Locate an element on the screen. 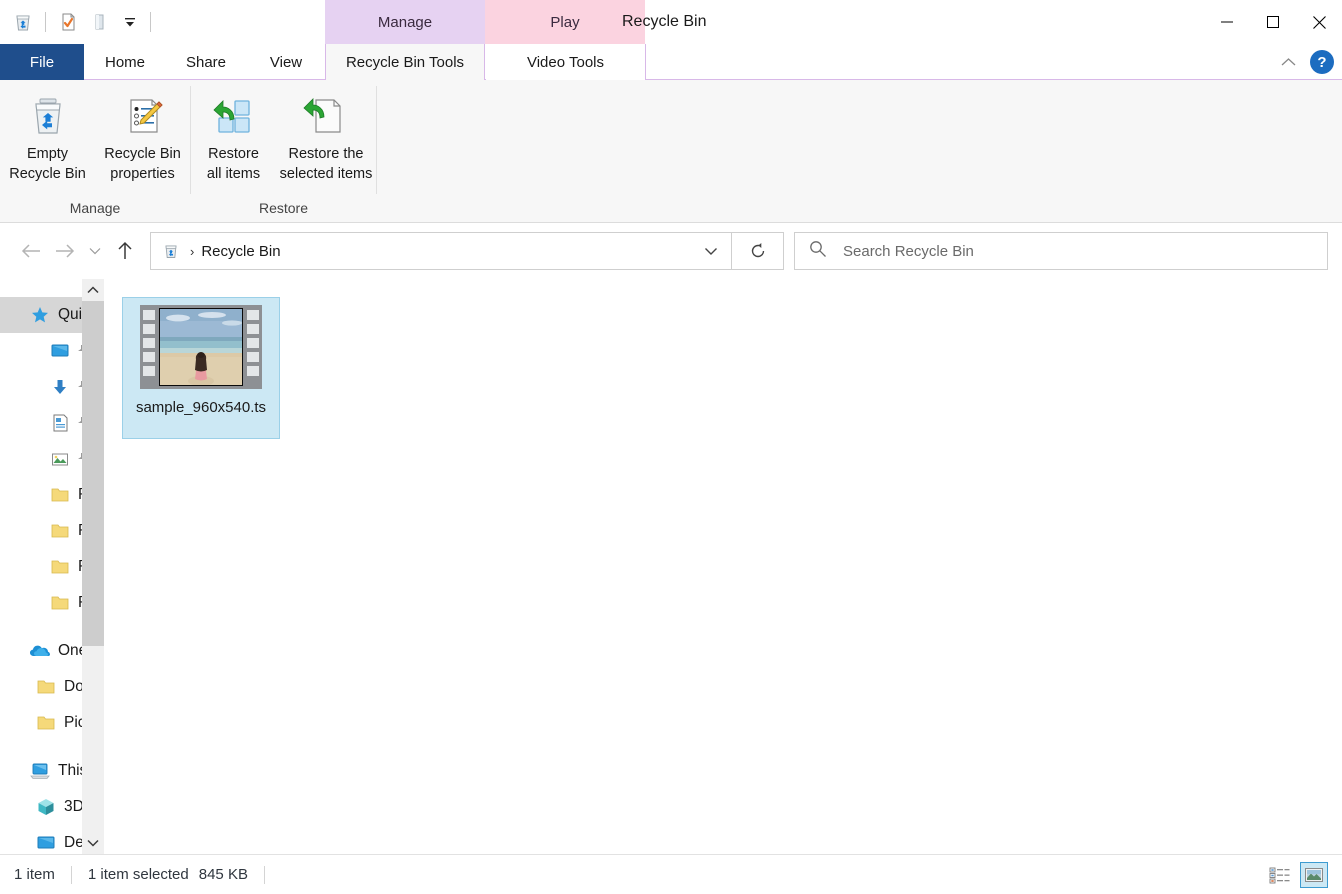  tab-view: View is located at coordinates (286, 62).